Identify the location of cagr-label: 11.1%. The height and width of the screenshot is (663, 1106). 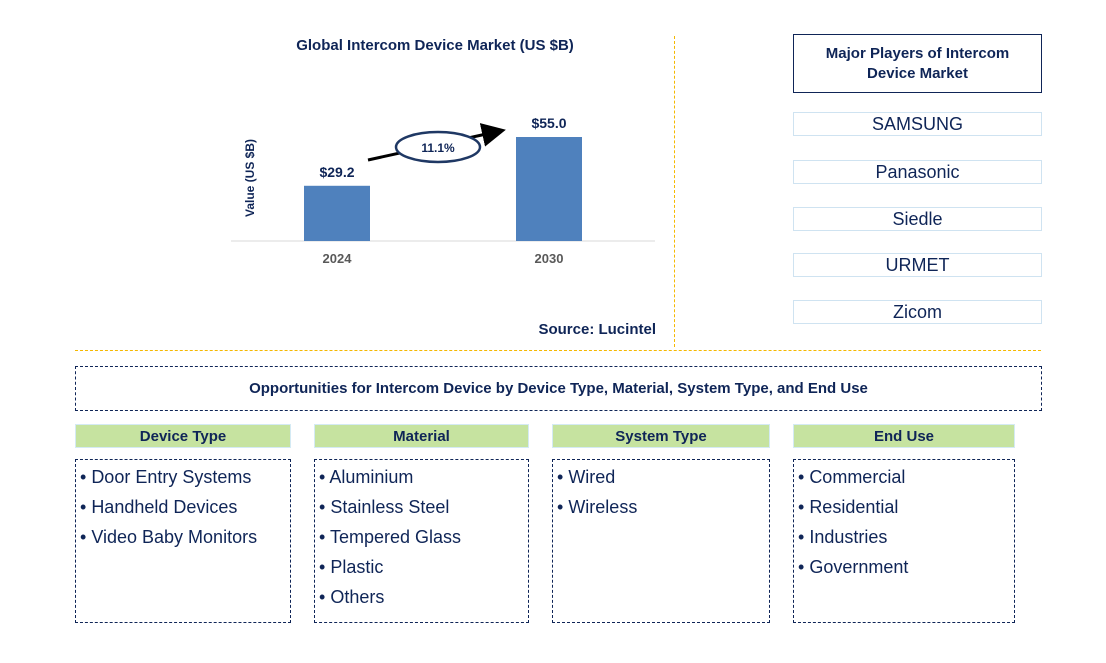
(438, 148).